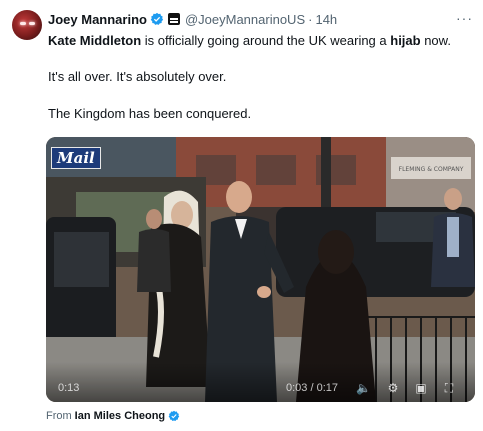  Describe the element at coordinates (137, 76) in the screenshot. I see `tweet-text-line: It's all over. It's absolutely over.` at that location.